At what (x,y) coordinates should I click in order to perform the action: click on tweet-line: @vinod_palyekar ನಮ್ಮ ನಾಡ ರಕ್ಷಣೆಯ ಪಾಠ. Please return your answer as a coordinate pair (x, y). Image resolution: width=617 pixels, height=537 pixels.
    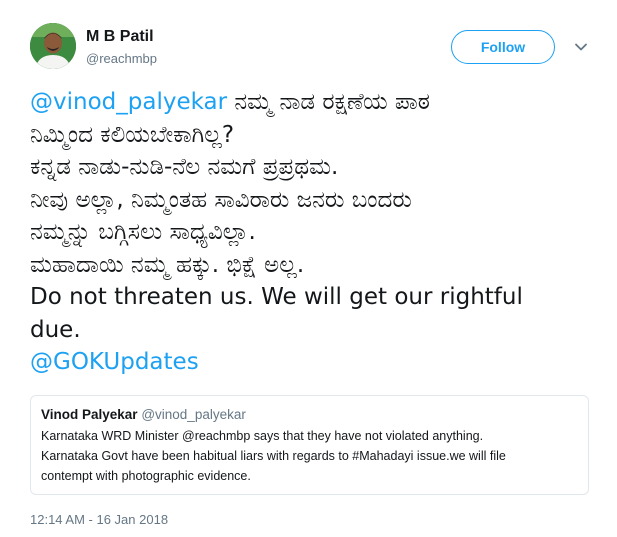
    Looking at the image, I should click on (315, 102).